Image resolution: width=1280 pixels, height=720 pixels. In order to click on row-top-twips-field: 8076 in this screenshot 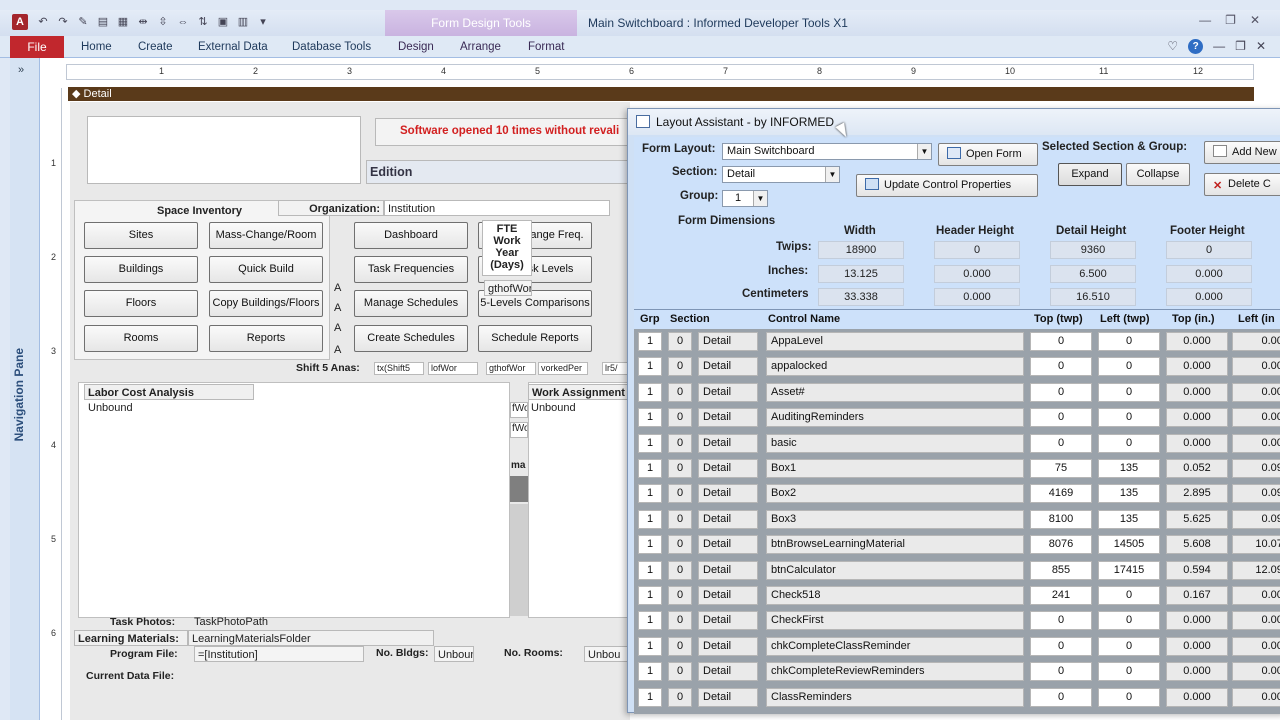, I will do `click(1061, 545)`.